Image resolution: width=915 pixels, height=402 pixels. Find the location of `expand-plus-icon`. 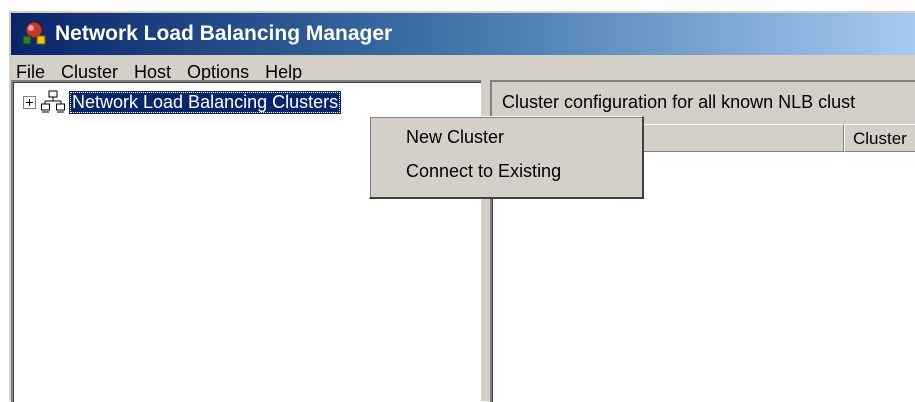

expand-plus-icon is located at coordinates (29, 102).